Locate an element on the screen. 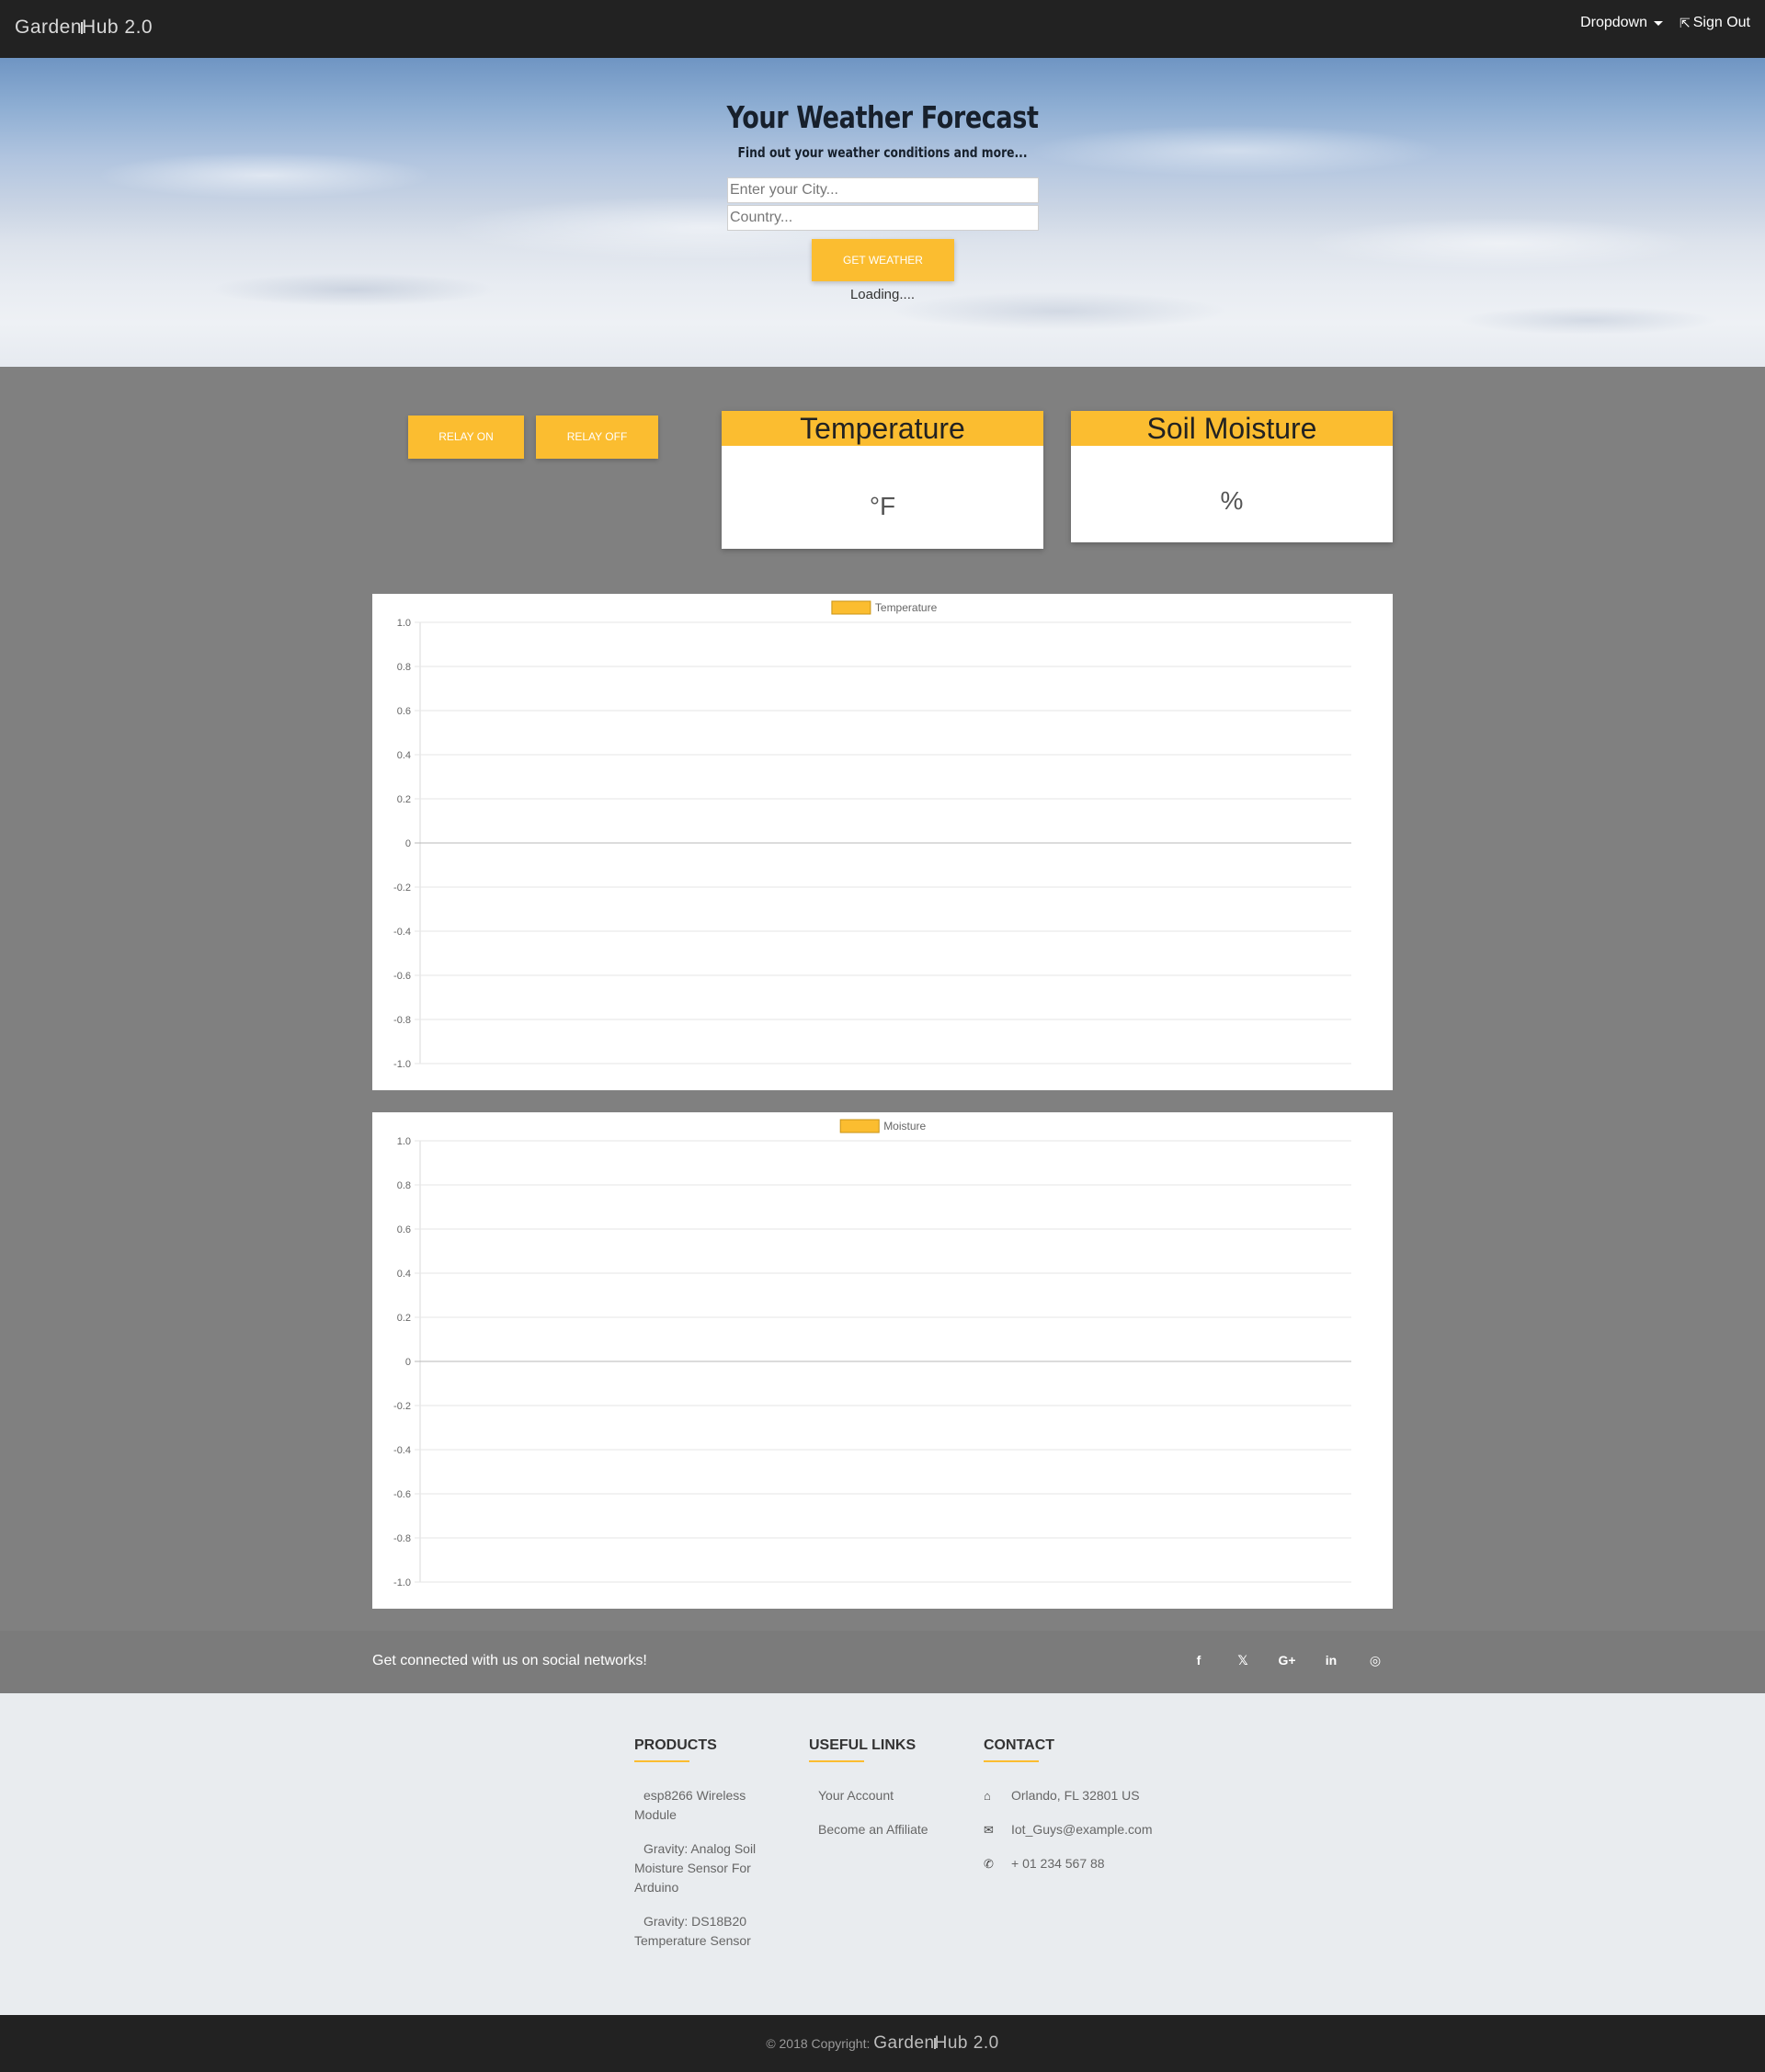 Image resolution: width=1765 pixels, height=2072 pixels. relay-on-button: RELAY ON is located at coordinates (466, 438).